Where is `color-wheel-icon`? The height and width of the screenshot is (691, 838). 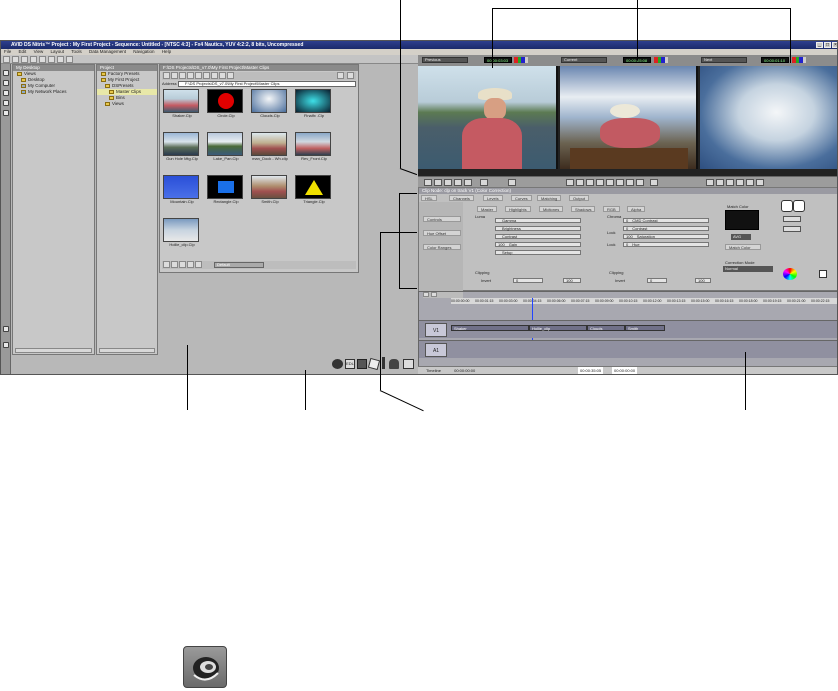 color-wheel-icon is located at coordinates (790, 274).